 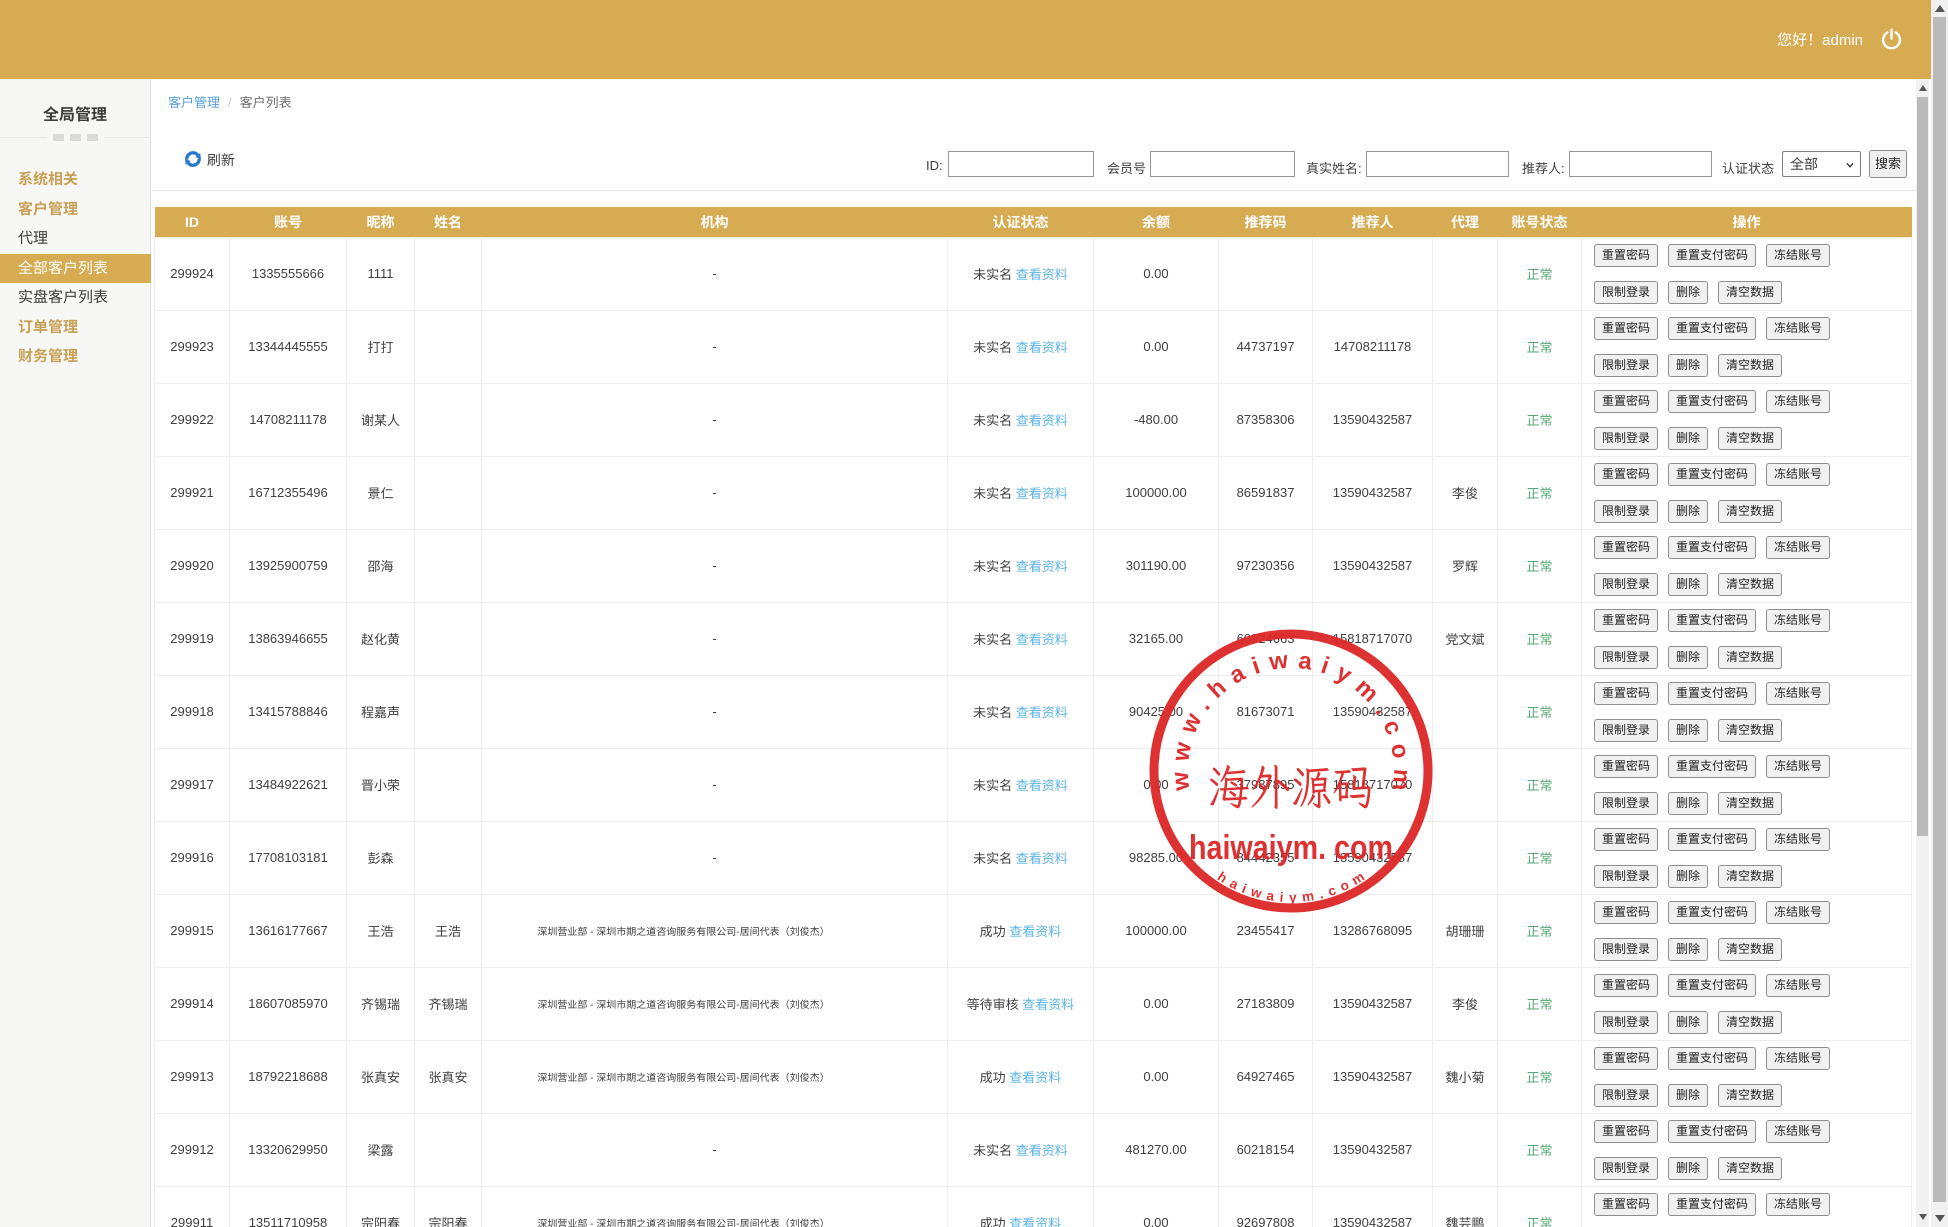 I want to click on svg-text: 海外源码, so click(x=1291, y=786).